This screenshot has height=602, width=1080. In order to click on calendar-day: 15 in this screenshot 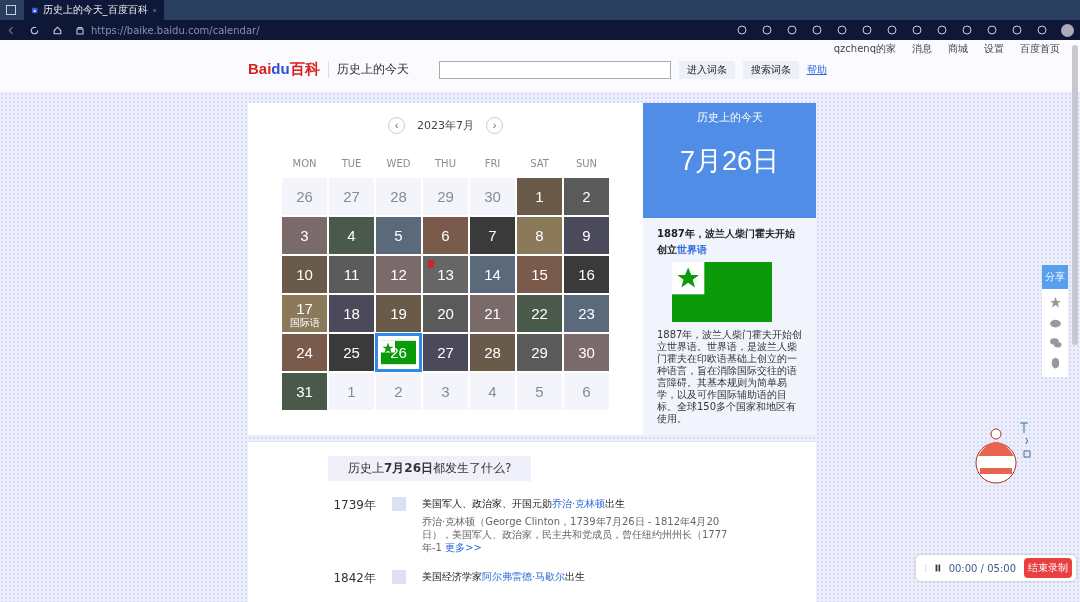, I will do `click(539, 274)`.